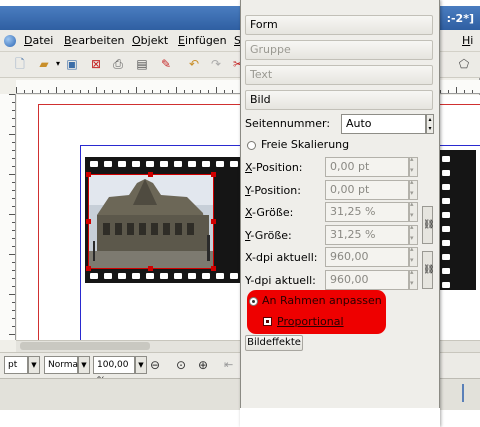 Image resolution: width=480 pixels, height=427 pixels. What do you see at coordinates (72, 64) in the screenshot?
I see `save-icon: ▣` at bounding box center [72, 64].